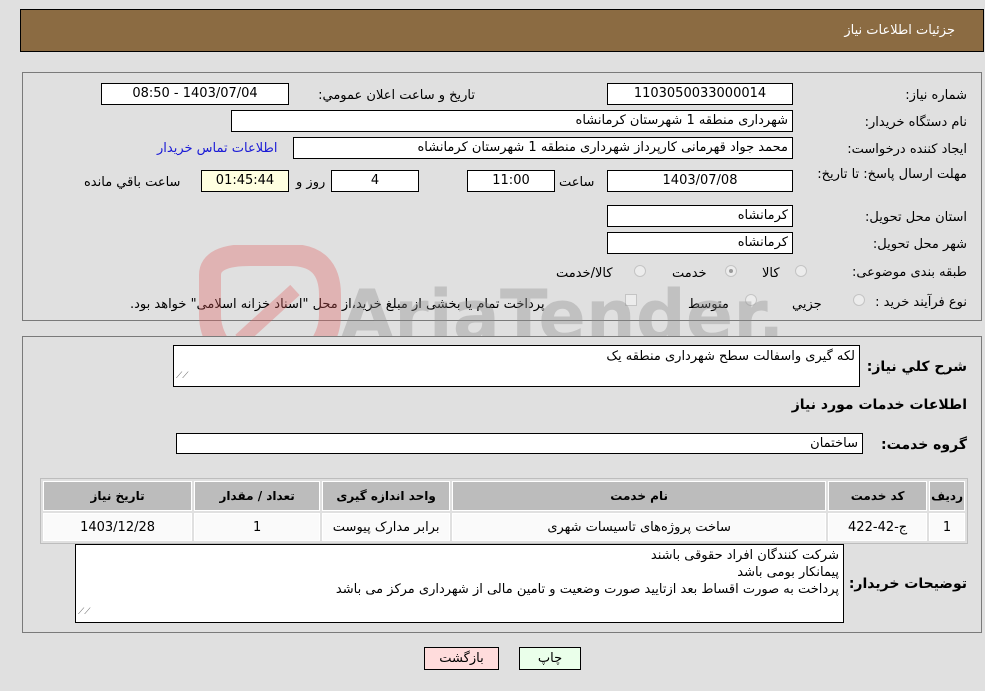  What do you see at coordinates (700, 94) in the screenshot?
I see `need-number-field: 1103050033000014` at bounding box center [700, 94].